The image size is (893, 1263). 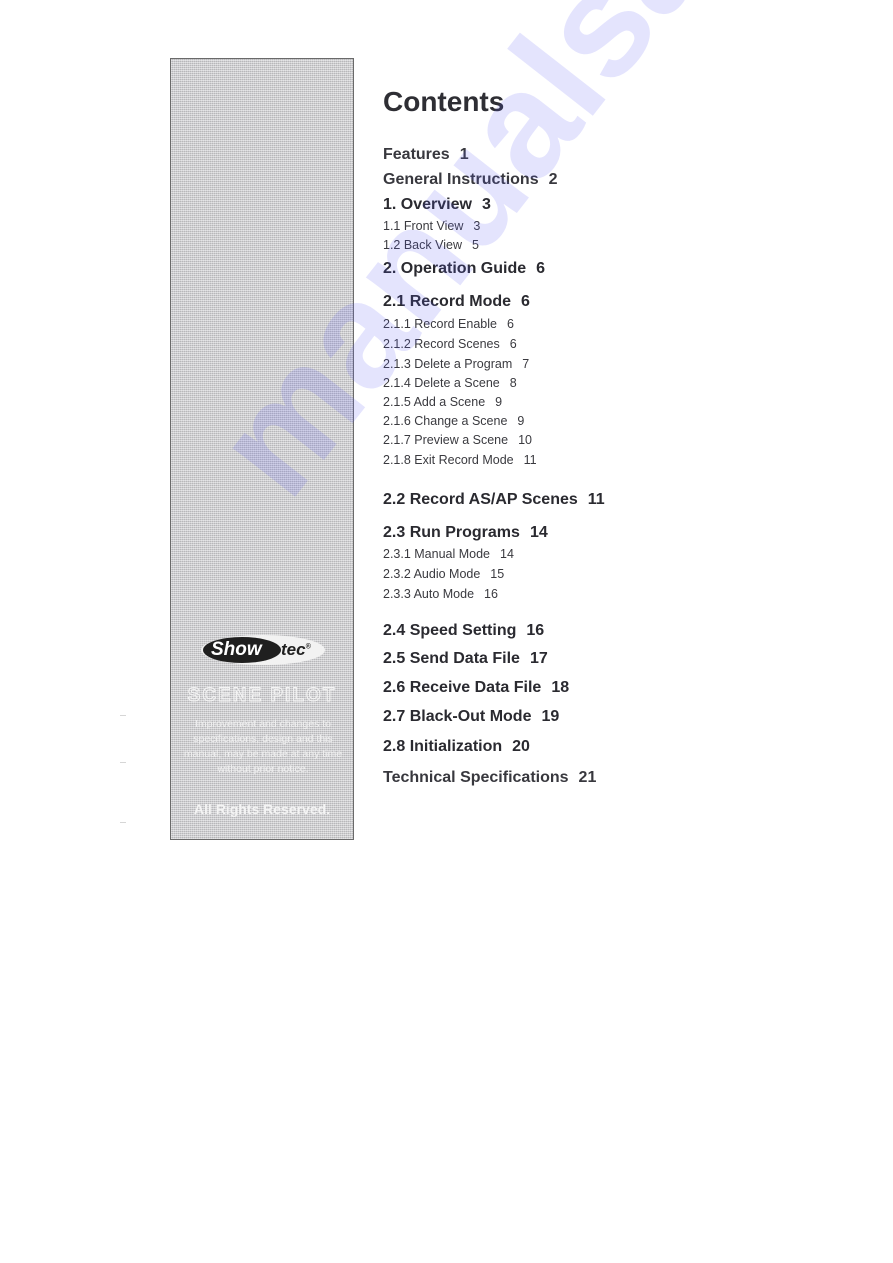 I want to click on toc-entry-label: 1.2 Back View, so click(x=422, y=245).